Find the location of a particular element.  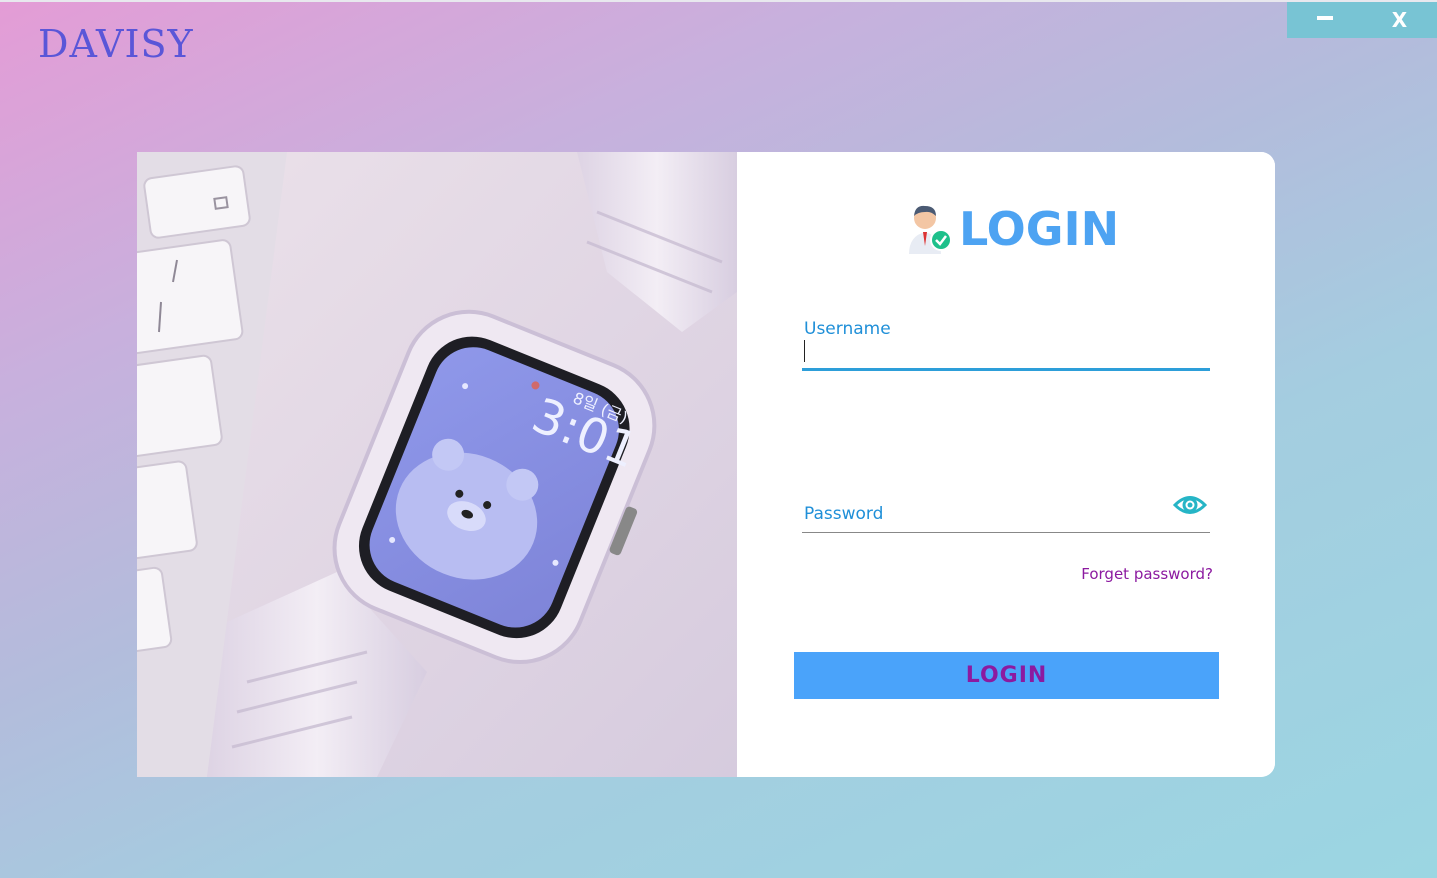

brand-logo: DAVISY is located at coordinates (116, 44).